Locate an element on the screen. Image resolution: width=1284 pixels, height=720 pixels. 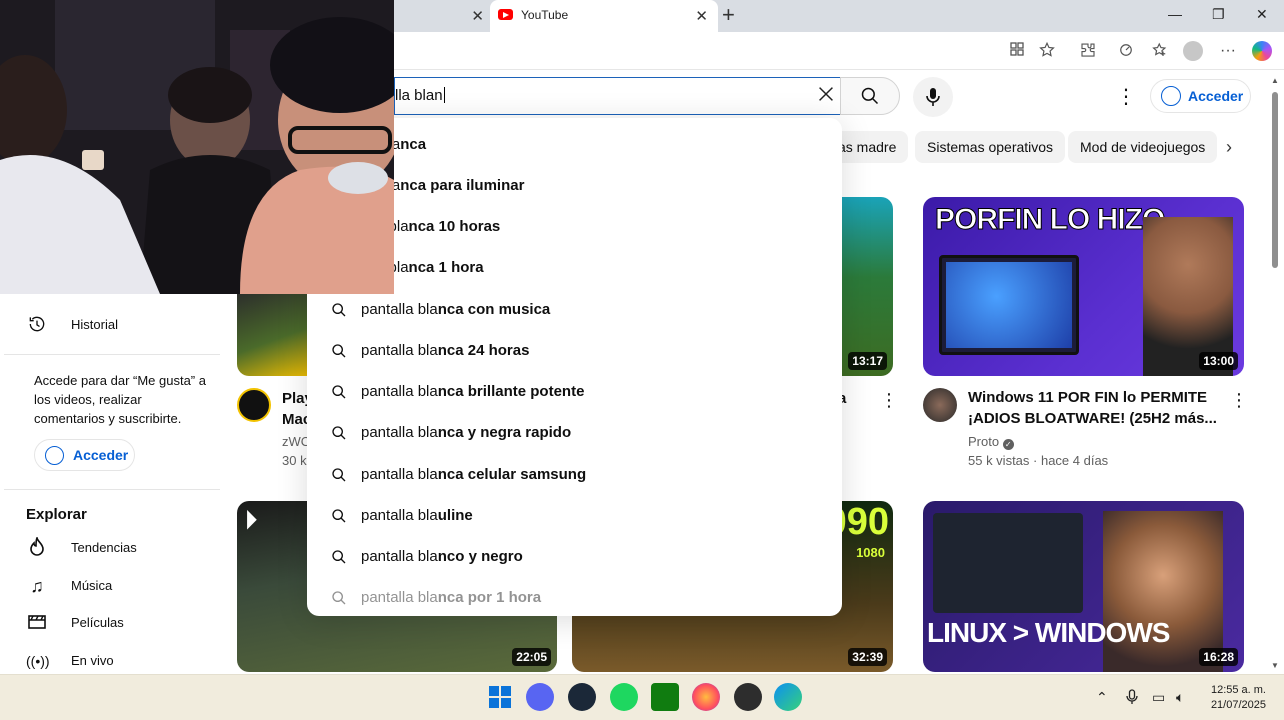
explore-heading: Explorar is located at coordinates (56, 514).